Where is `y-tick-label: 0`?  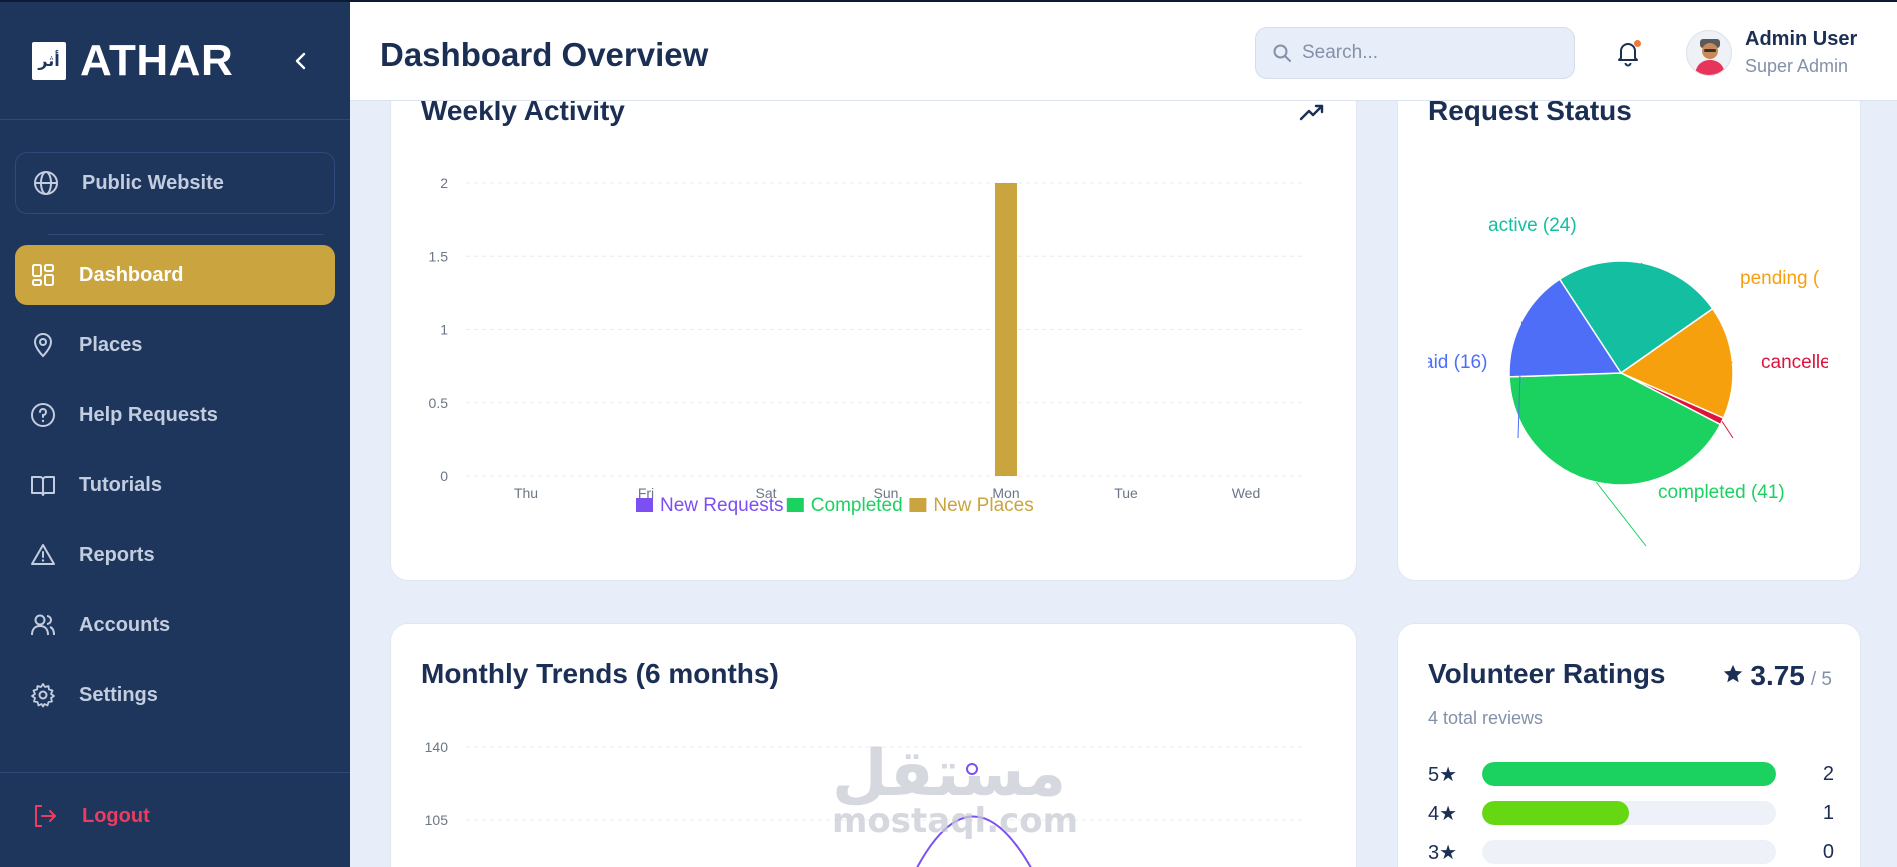
y-tick-label: 0 is located at coordinates (444, 476).